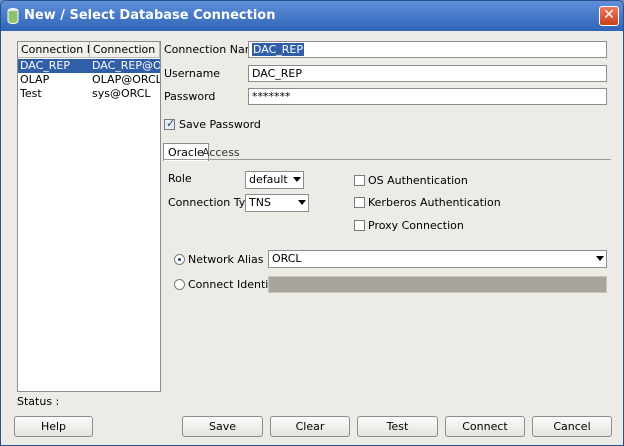 This screenshot has width=624, height=446. Describe the element at coordinates (179, 284) in the screenshot. I see `connect-identifier-radio` at that location.